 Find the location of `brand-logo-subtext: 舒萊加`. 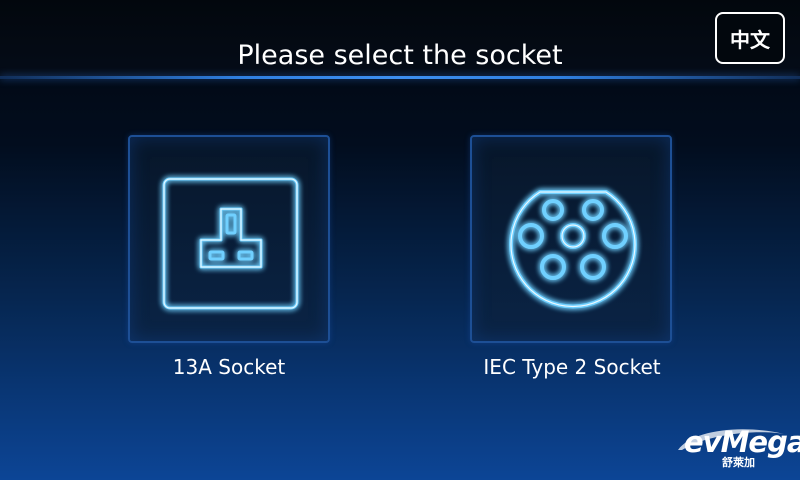

brand-logo-subtext: 舒萊加 is located at coordinates (738, 462).